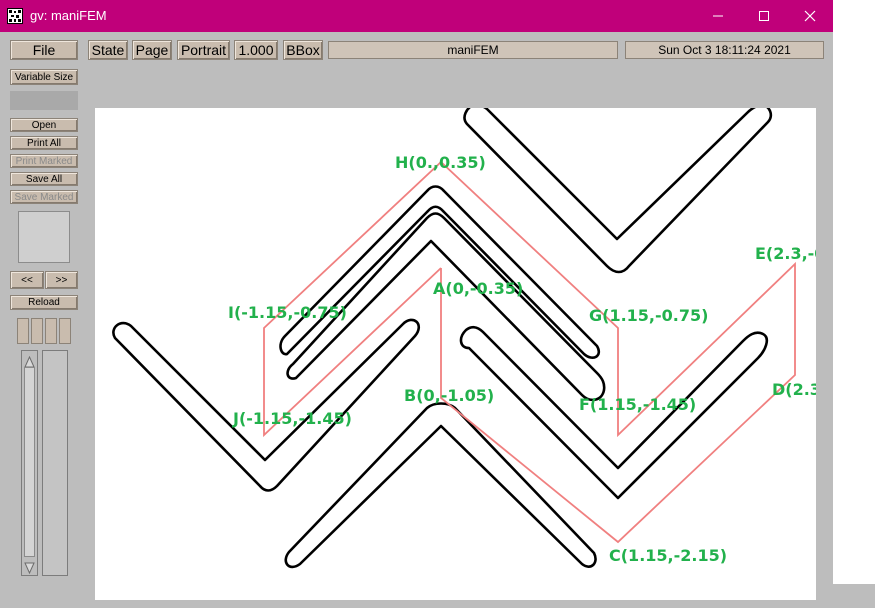 The image size is (875, 608). Describe the element at coordinates (44, 50) in the screenshot. I see `file-menu-button: File` at that location.